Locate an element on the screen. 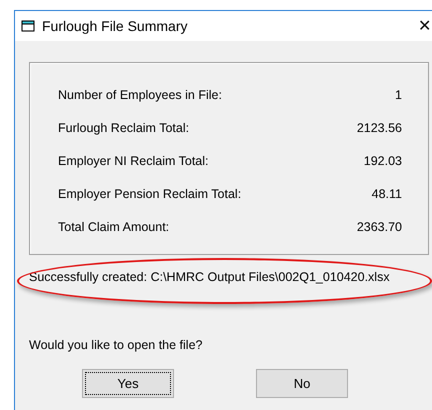  open-file-prompt: Would you like to open the file? is located at coordinates (116, 345).